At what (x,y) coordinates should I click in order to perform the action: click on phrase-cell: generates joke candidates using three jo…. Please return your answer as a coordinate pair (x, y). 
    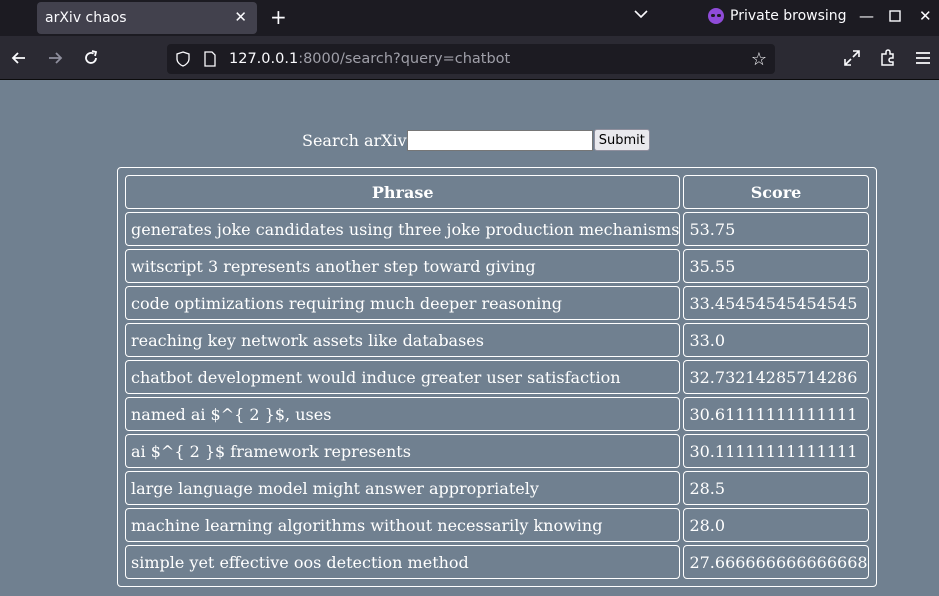
    Looking at the image, I should click on (403, 229).